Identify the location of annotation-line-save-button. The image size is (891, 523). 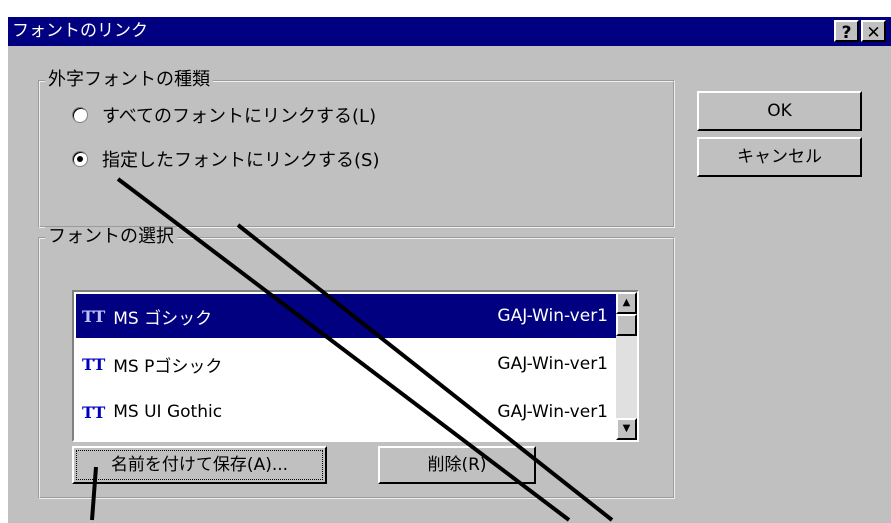
(94, 493).